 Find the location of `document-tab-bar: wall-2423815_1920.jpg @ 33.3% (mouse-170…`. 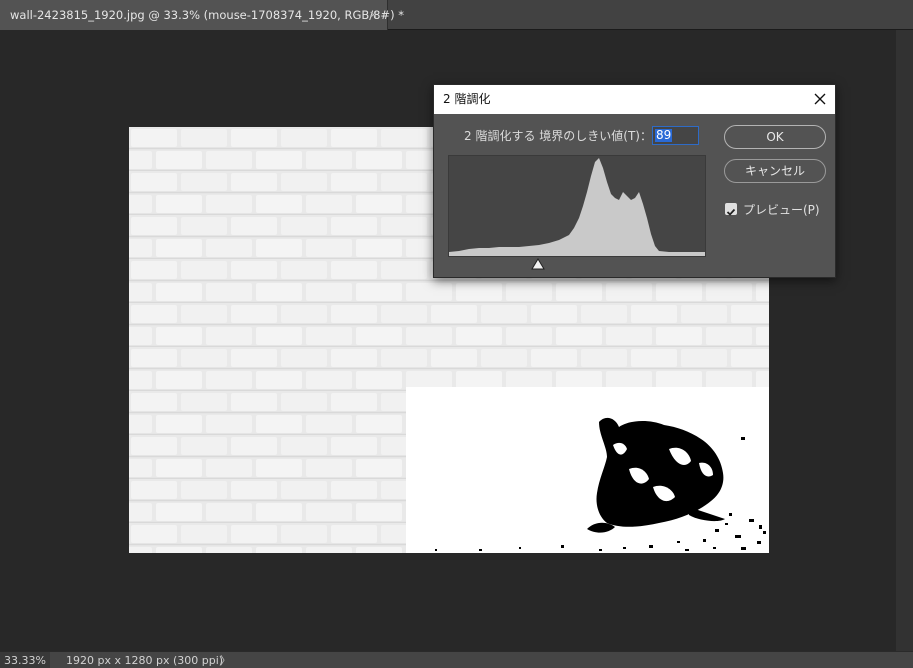

document-tab-bar: wall-2423815_1920.jpg @ 33.3% (mouse-170… is located at coordinates (456, 15).